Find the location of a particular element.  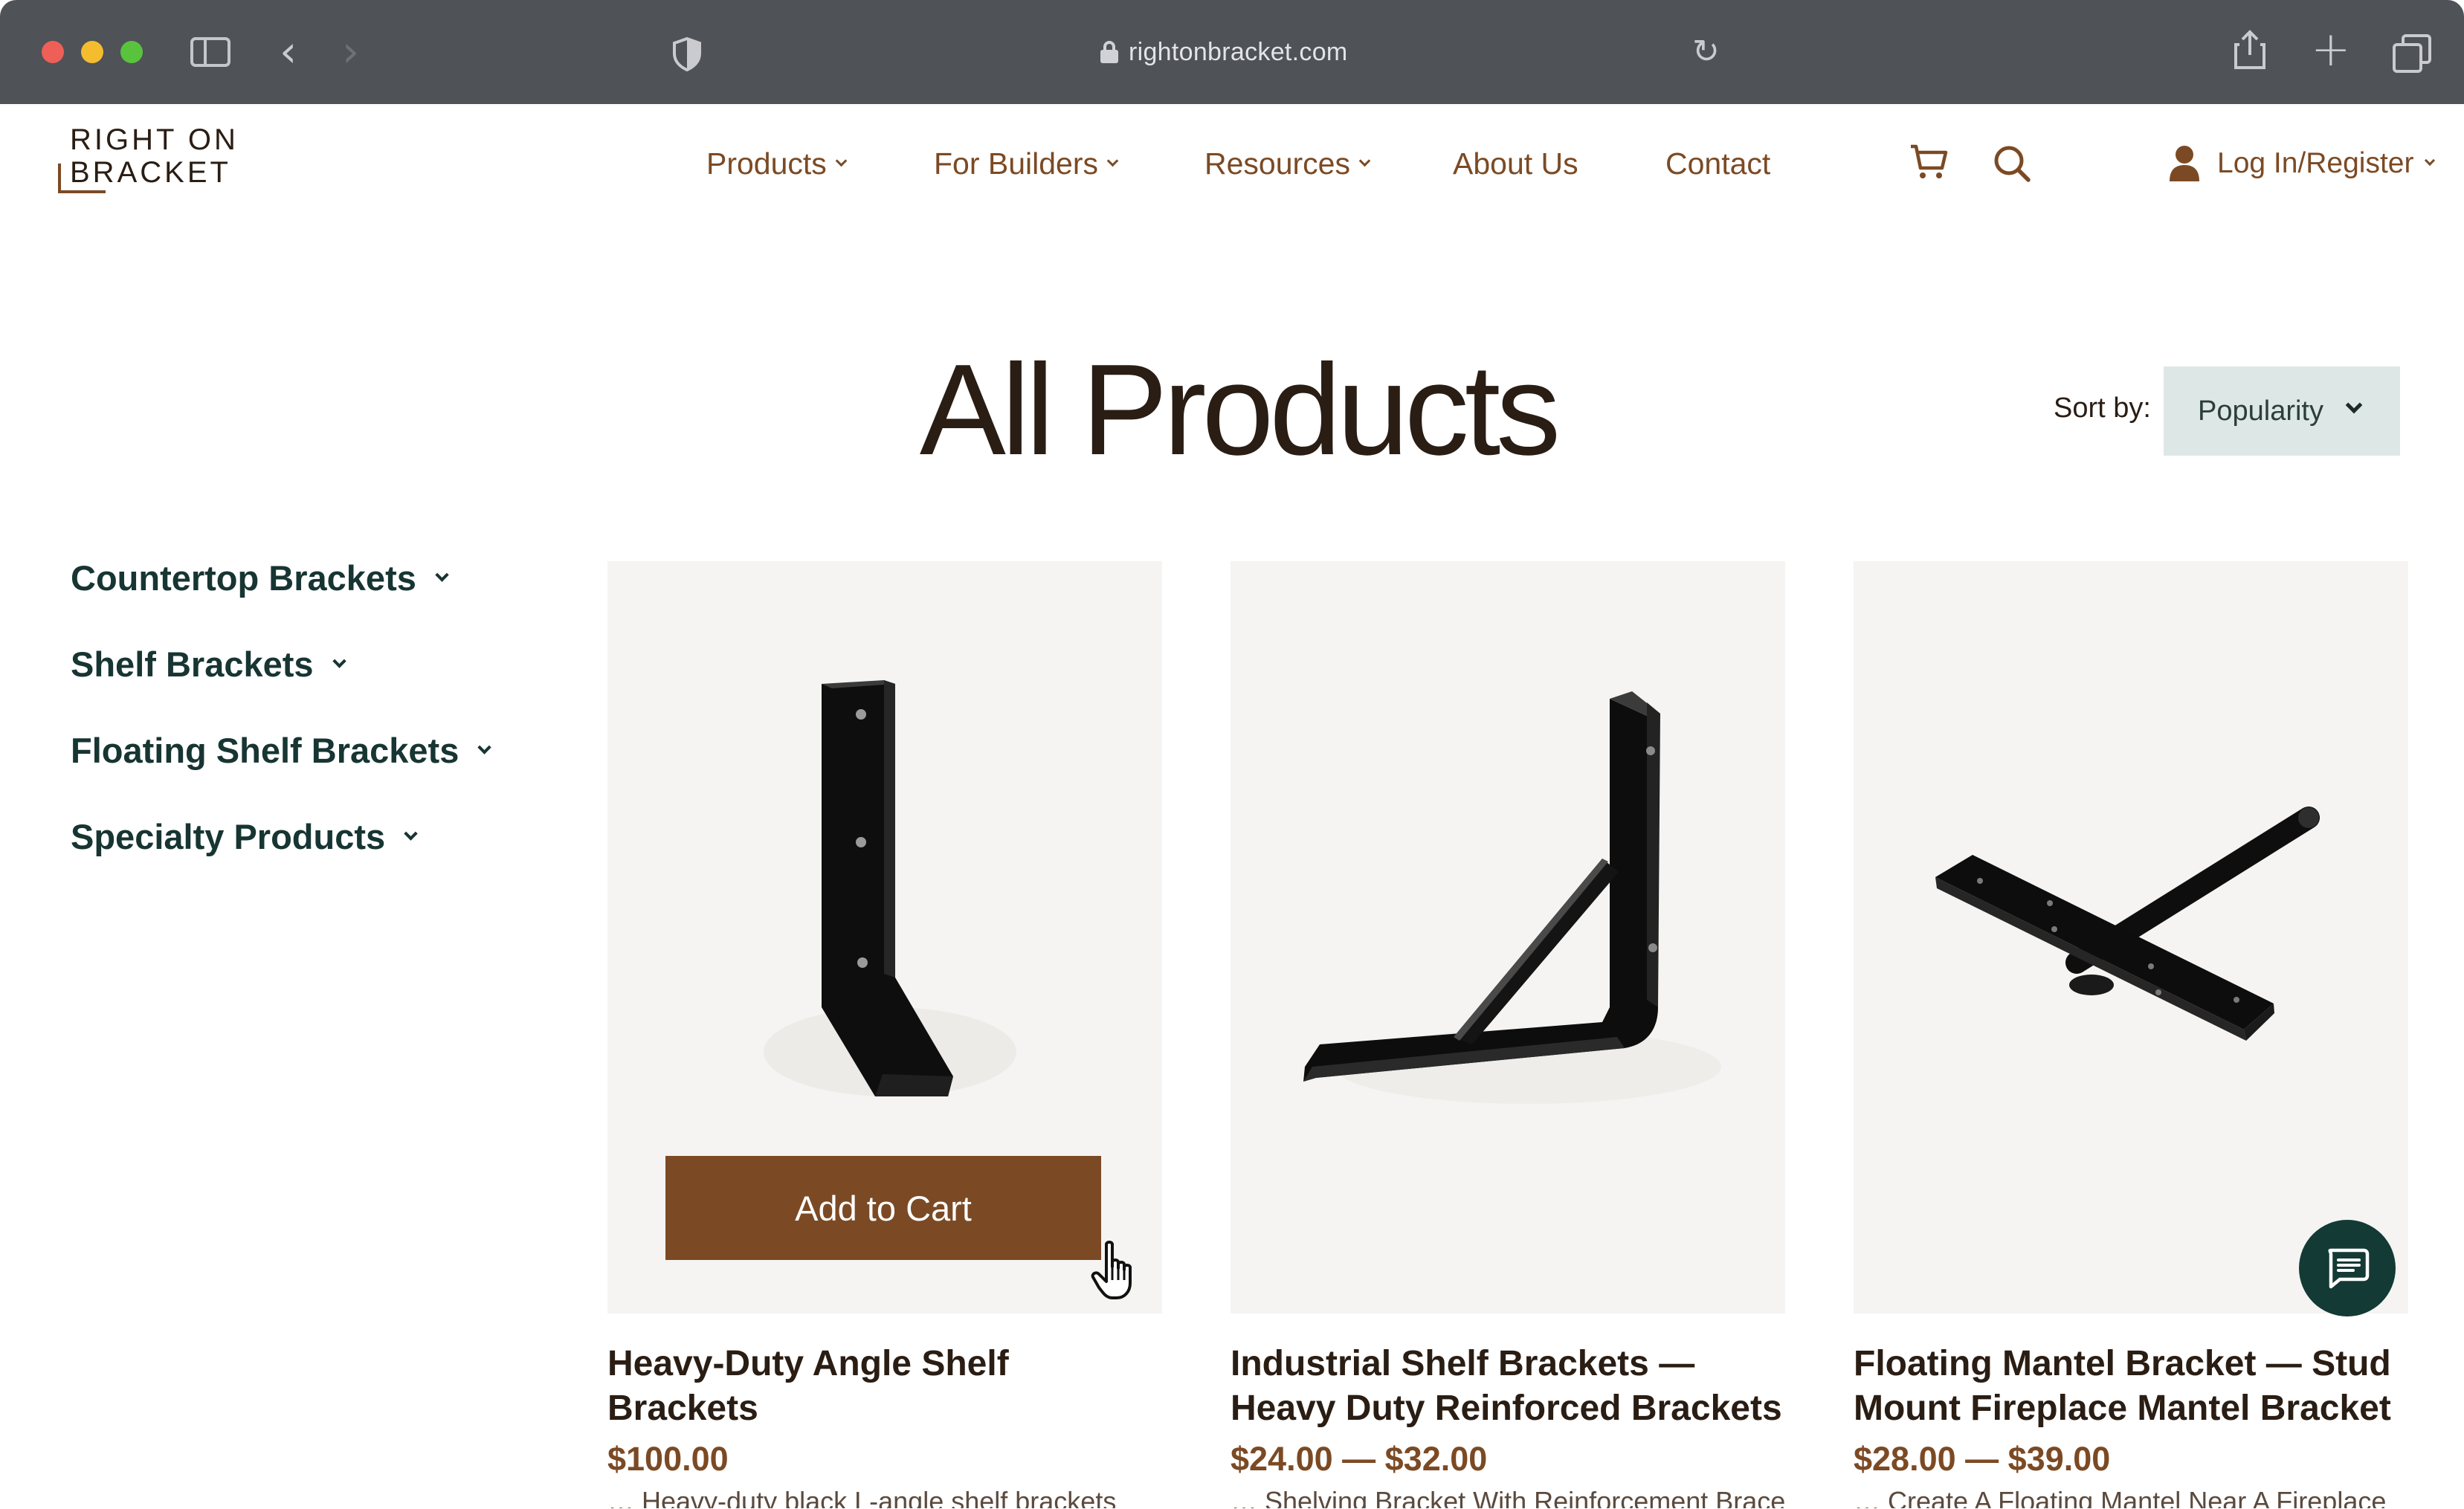

account-menu: Log In/Register is located at coordinates (2301, 163).